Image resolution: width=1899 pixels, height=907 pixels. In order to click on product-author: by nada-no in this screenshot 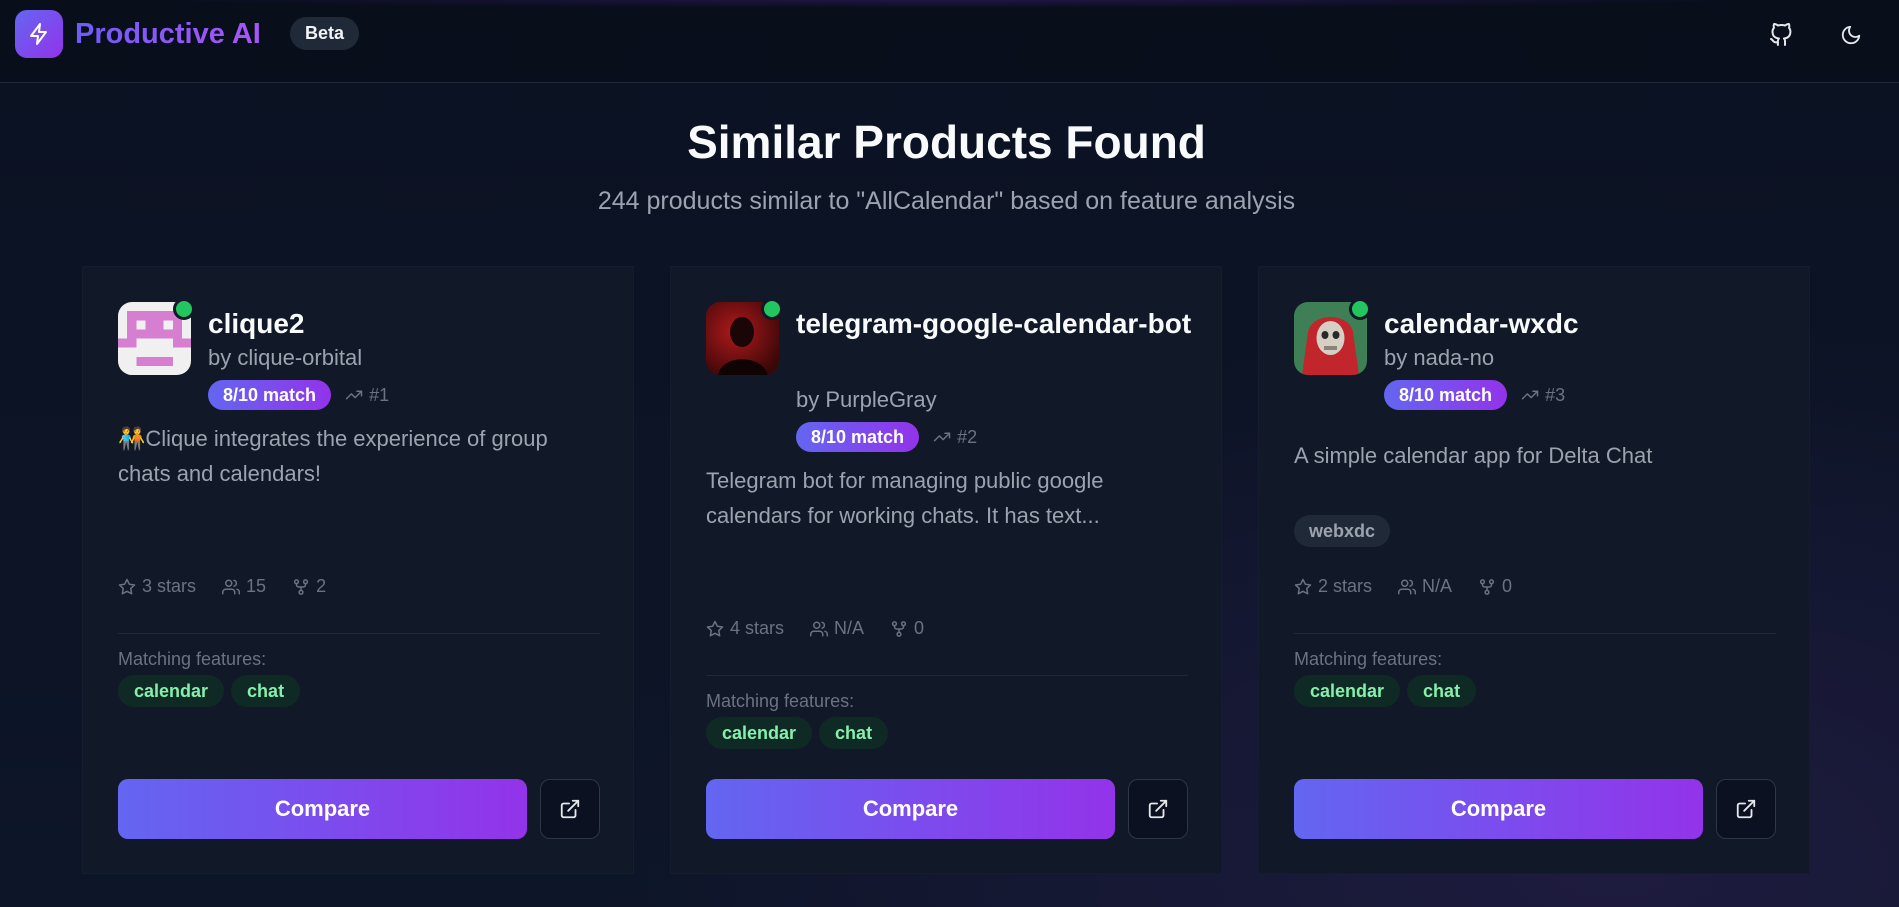, I will do `click(1439, 357)`.